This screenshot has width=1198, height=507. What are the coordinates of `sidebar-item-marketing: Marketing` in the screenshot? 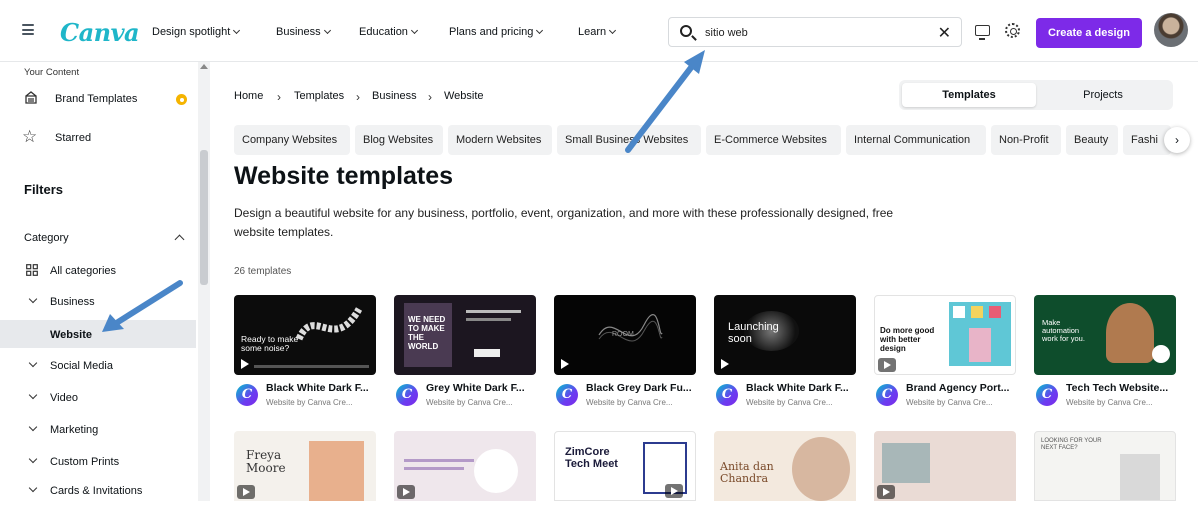 It's located at (98, 430).